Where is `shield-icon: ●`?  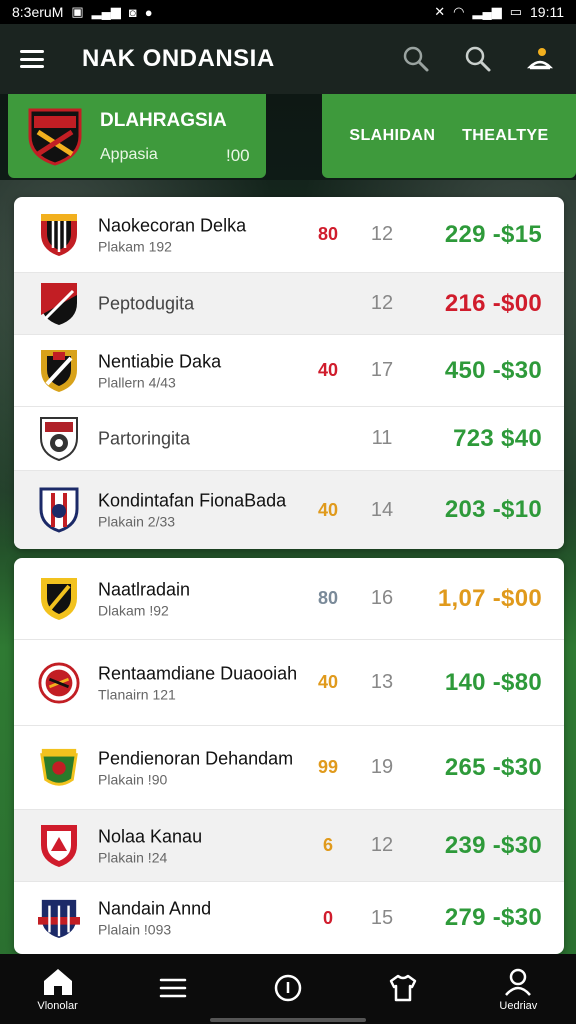
shield-icon: ● is located at coordinates (148, 12).